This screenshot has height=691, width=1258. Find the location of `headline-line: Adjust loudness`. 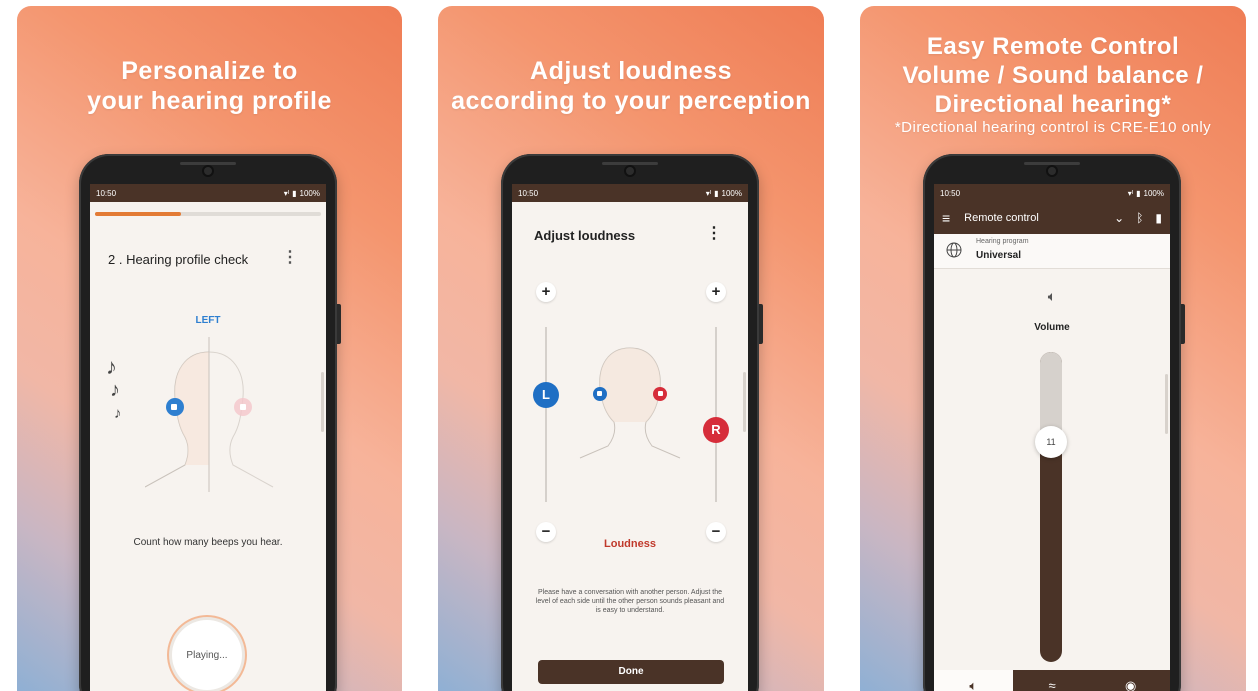

headline-line: Adjust loudness is located at coordinates (631, 71).